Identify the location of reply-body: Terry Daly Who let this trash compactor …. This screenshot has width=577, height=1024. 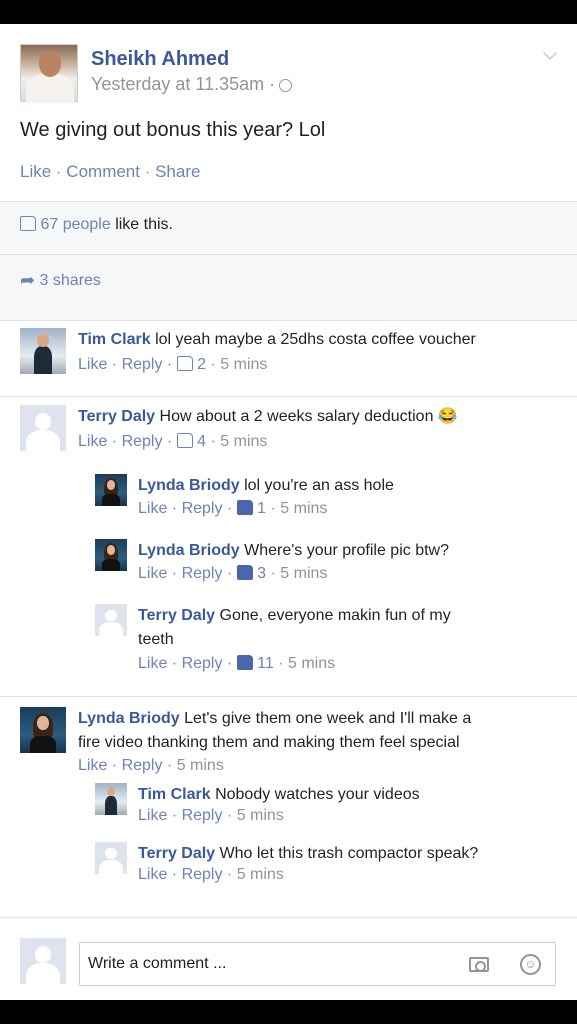
(308, 854).